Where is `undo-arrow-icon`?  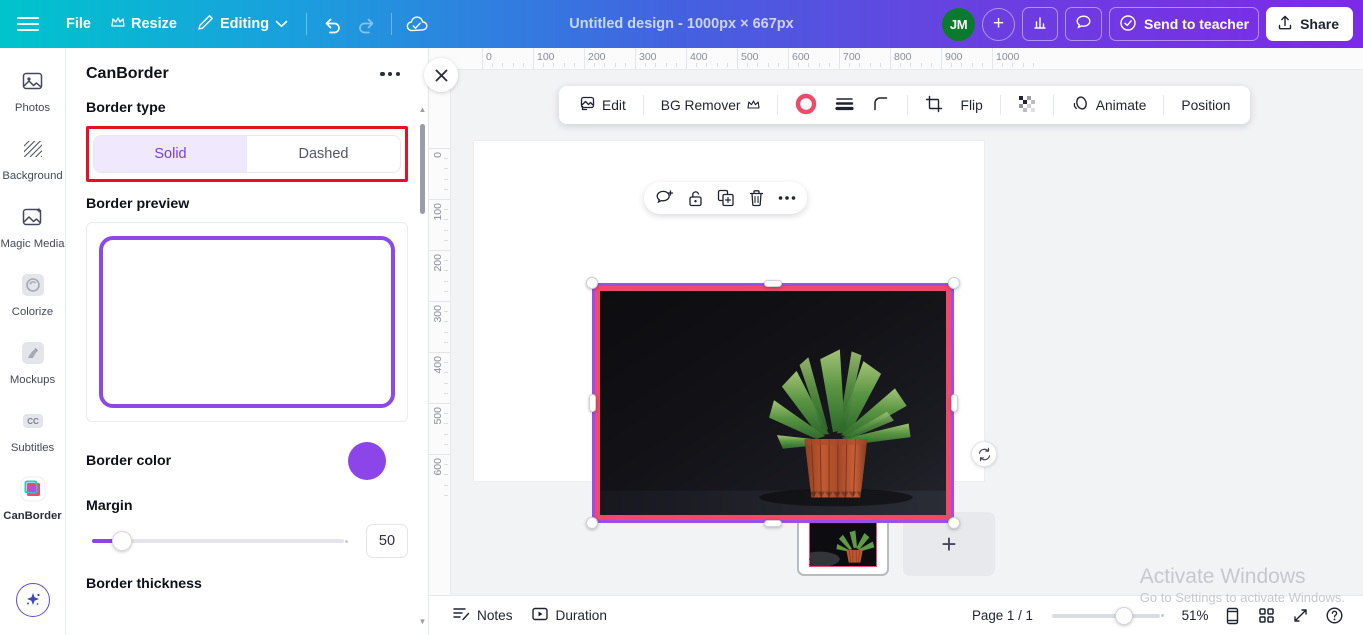
undo-arrow-icon is located at coordinates (332, 24).